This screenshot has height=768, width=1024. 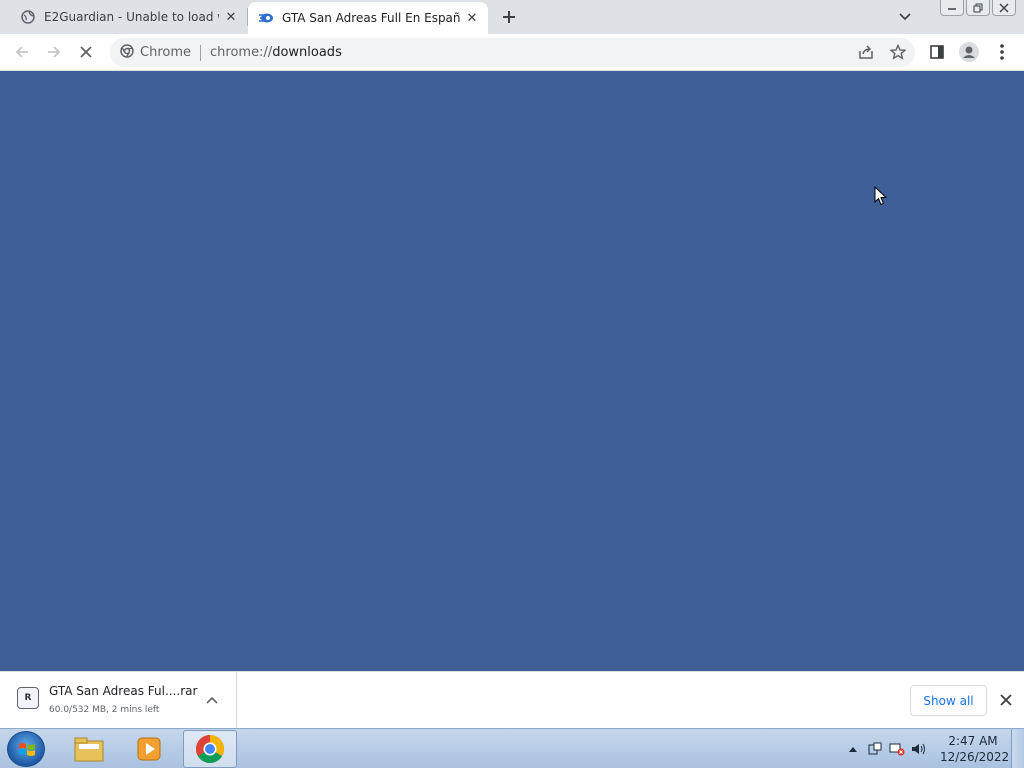 I want to click on media-player-taskbar-button, so click(x=149, y=749).